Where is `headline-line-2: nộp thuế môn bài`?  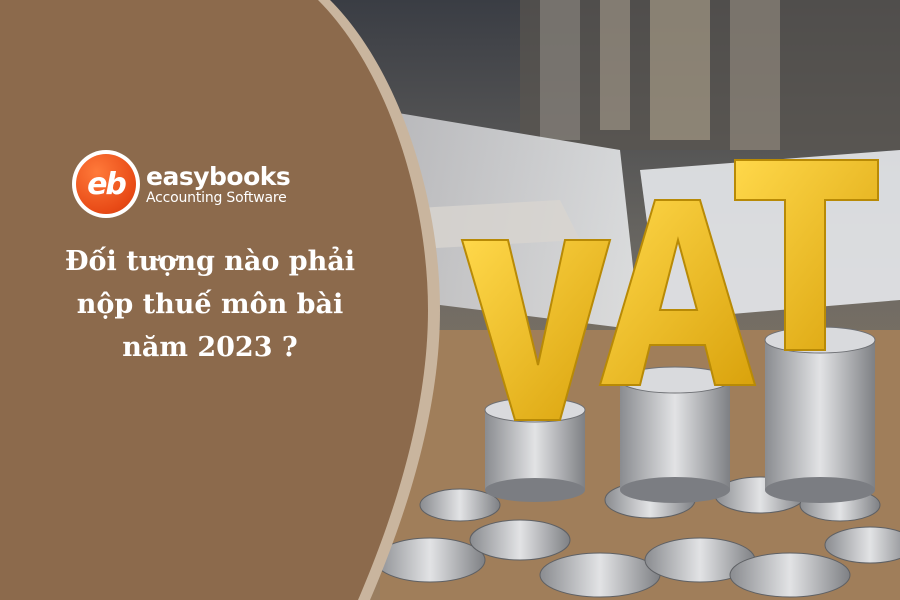 headline-line-2: nộp thuế môn bài is located at coordinates (210, 304).